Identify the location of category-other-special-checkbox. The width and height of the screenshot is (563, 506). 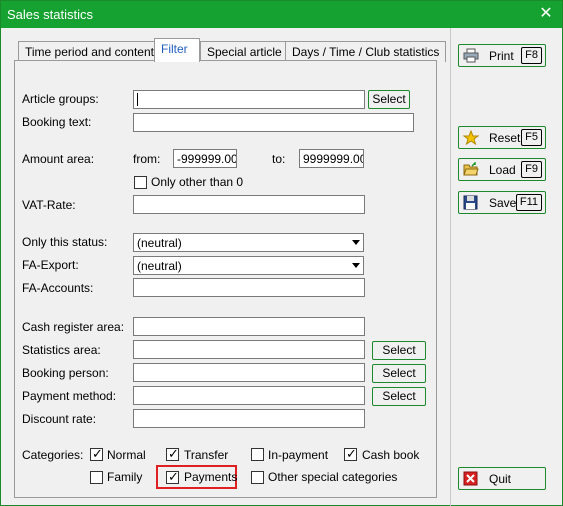
(257, 477).